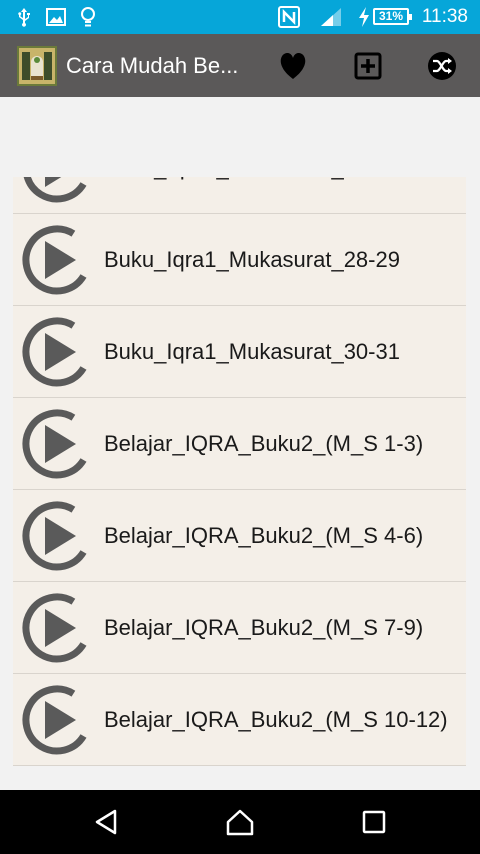 This screenshot has width=480, height=854. Describe the element at coordinates (276, 719) in the screenshot. I see `list-item-label: Belajar_IQRA_Buku2_(M_S 10-12)` at that location.